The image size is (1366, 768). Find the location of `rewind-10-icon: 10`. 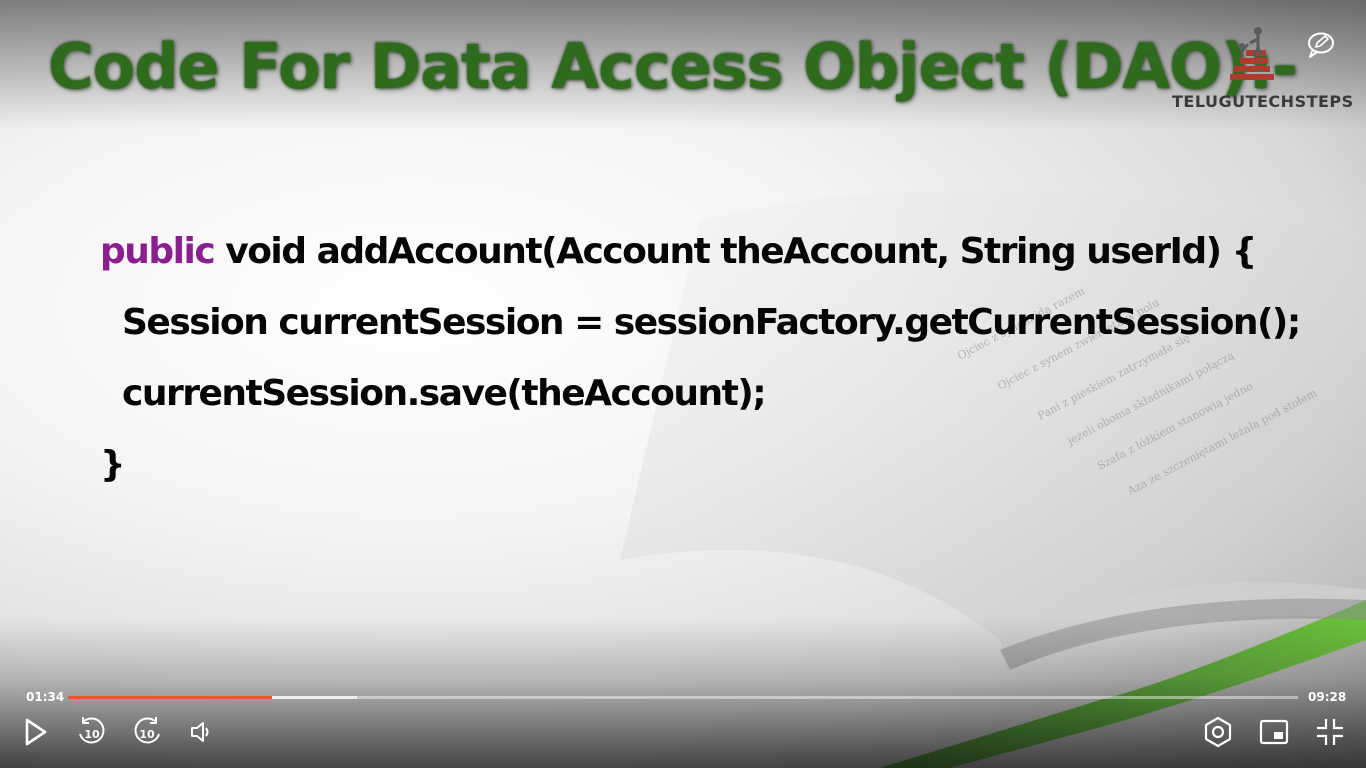

rewind-10-icon: 10 is located at coordinates (92, 730).